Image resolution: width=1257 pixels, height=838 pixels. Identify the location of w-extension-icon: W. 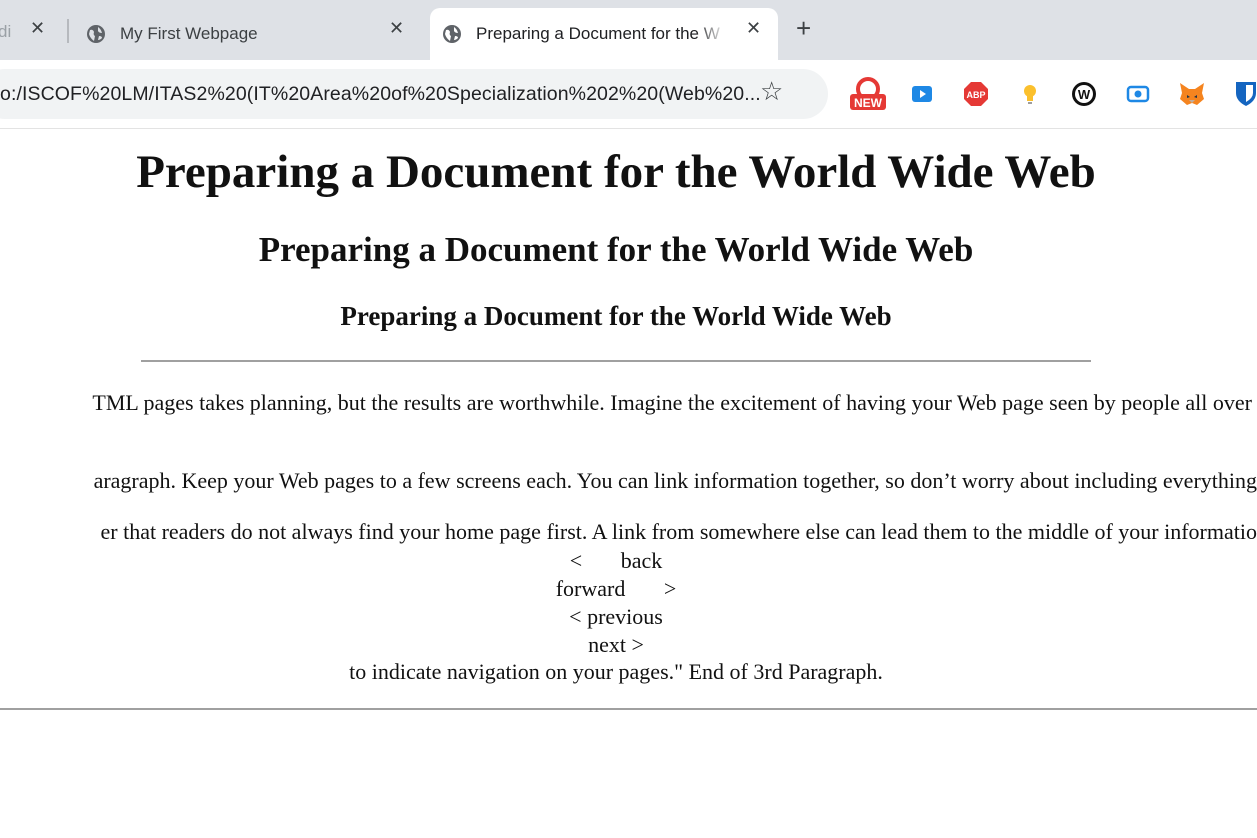
(1084, 94).